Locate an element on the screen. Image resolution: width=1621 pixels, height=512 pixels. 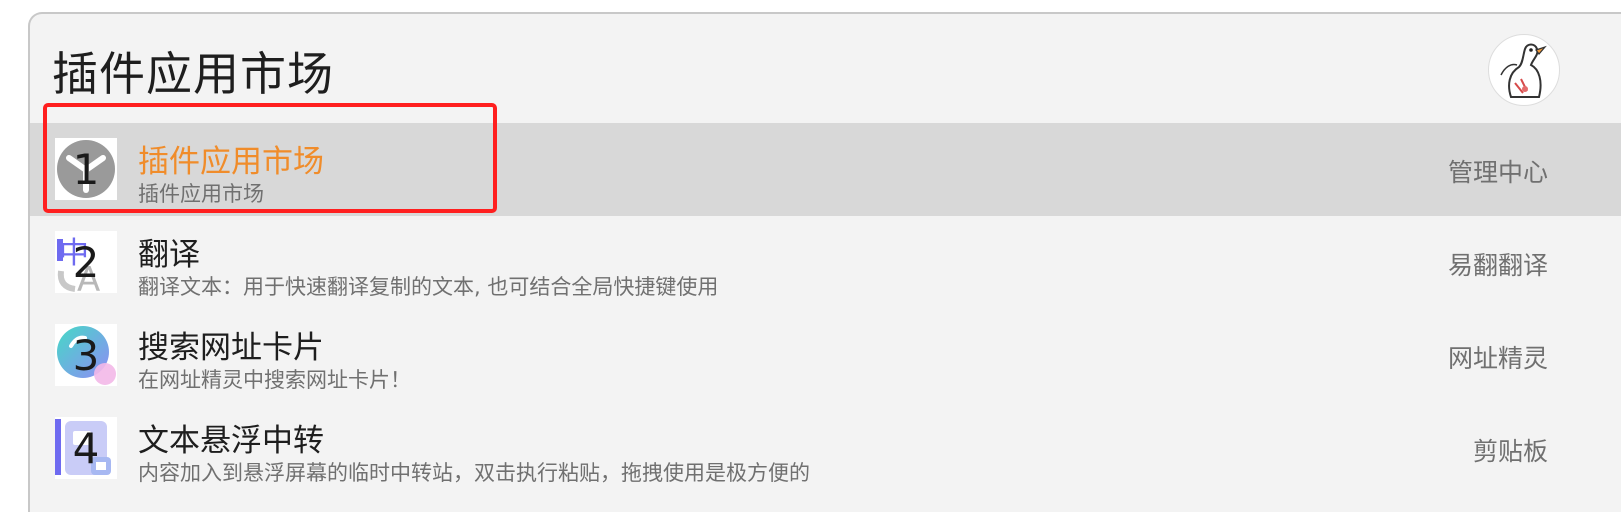
search-input: 插件应用市场 is located at coordinates (193, 71).